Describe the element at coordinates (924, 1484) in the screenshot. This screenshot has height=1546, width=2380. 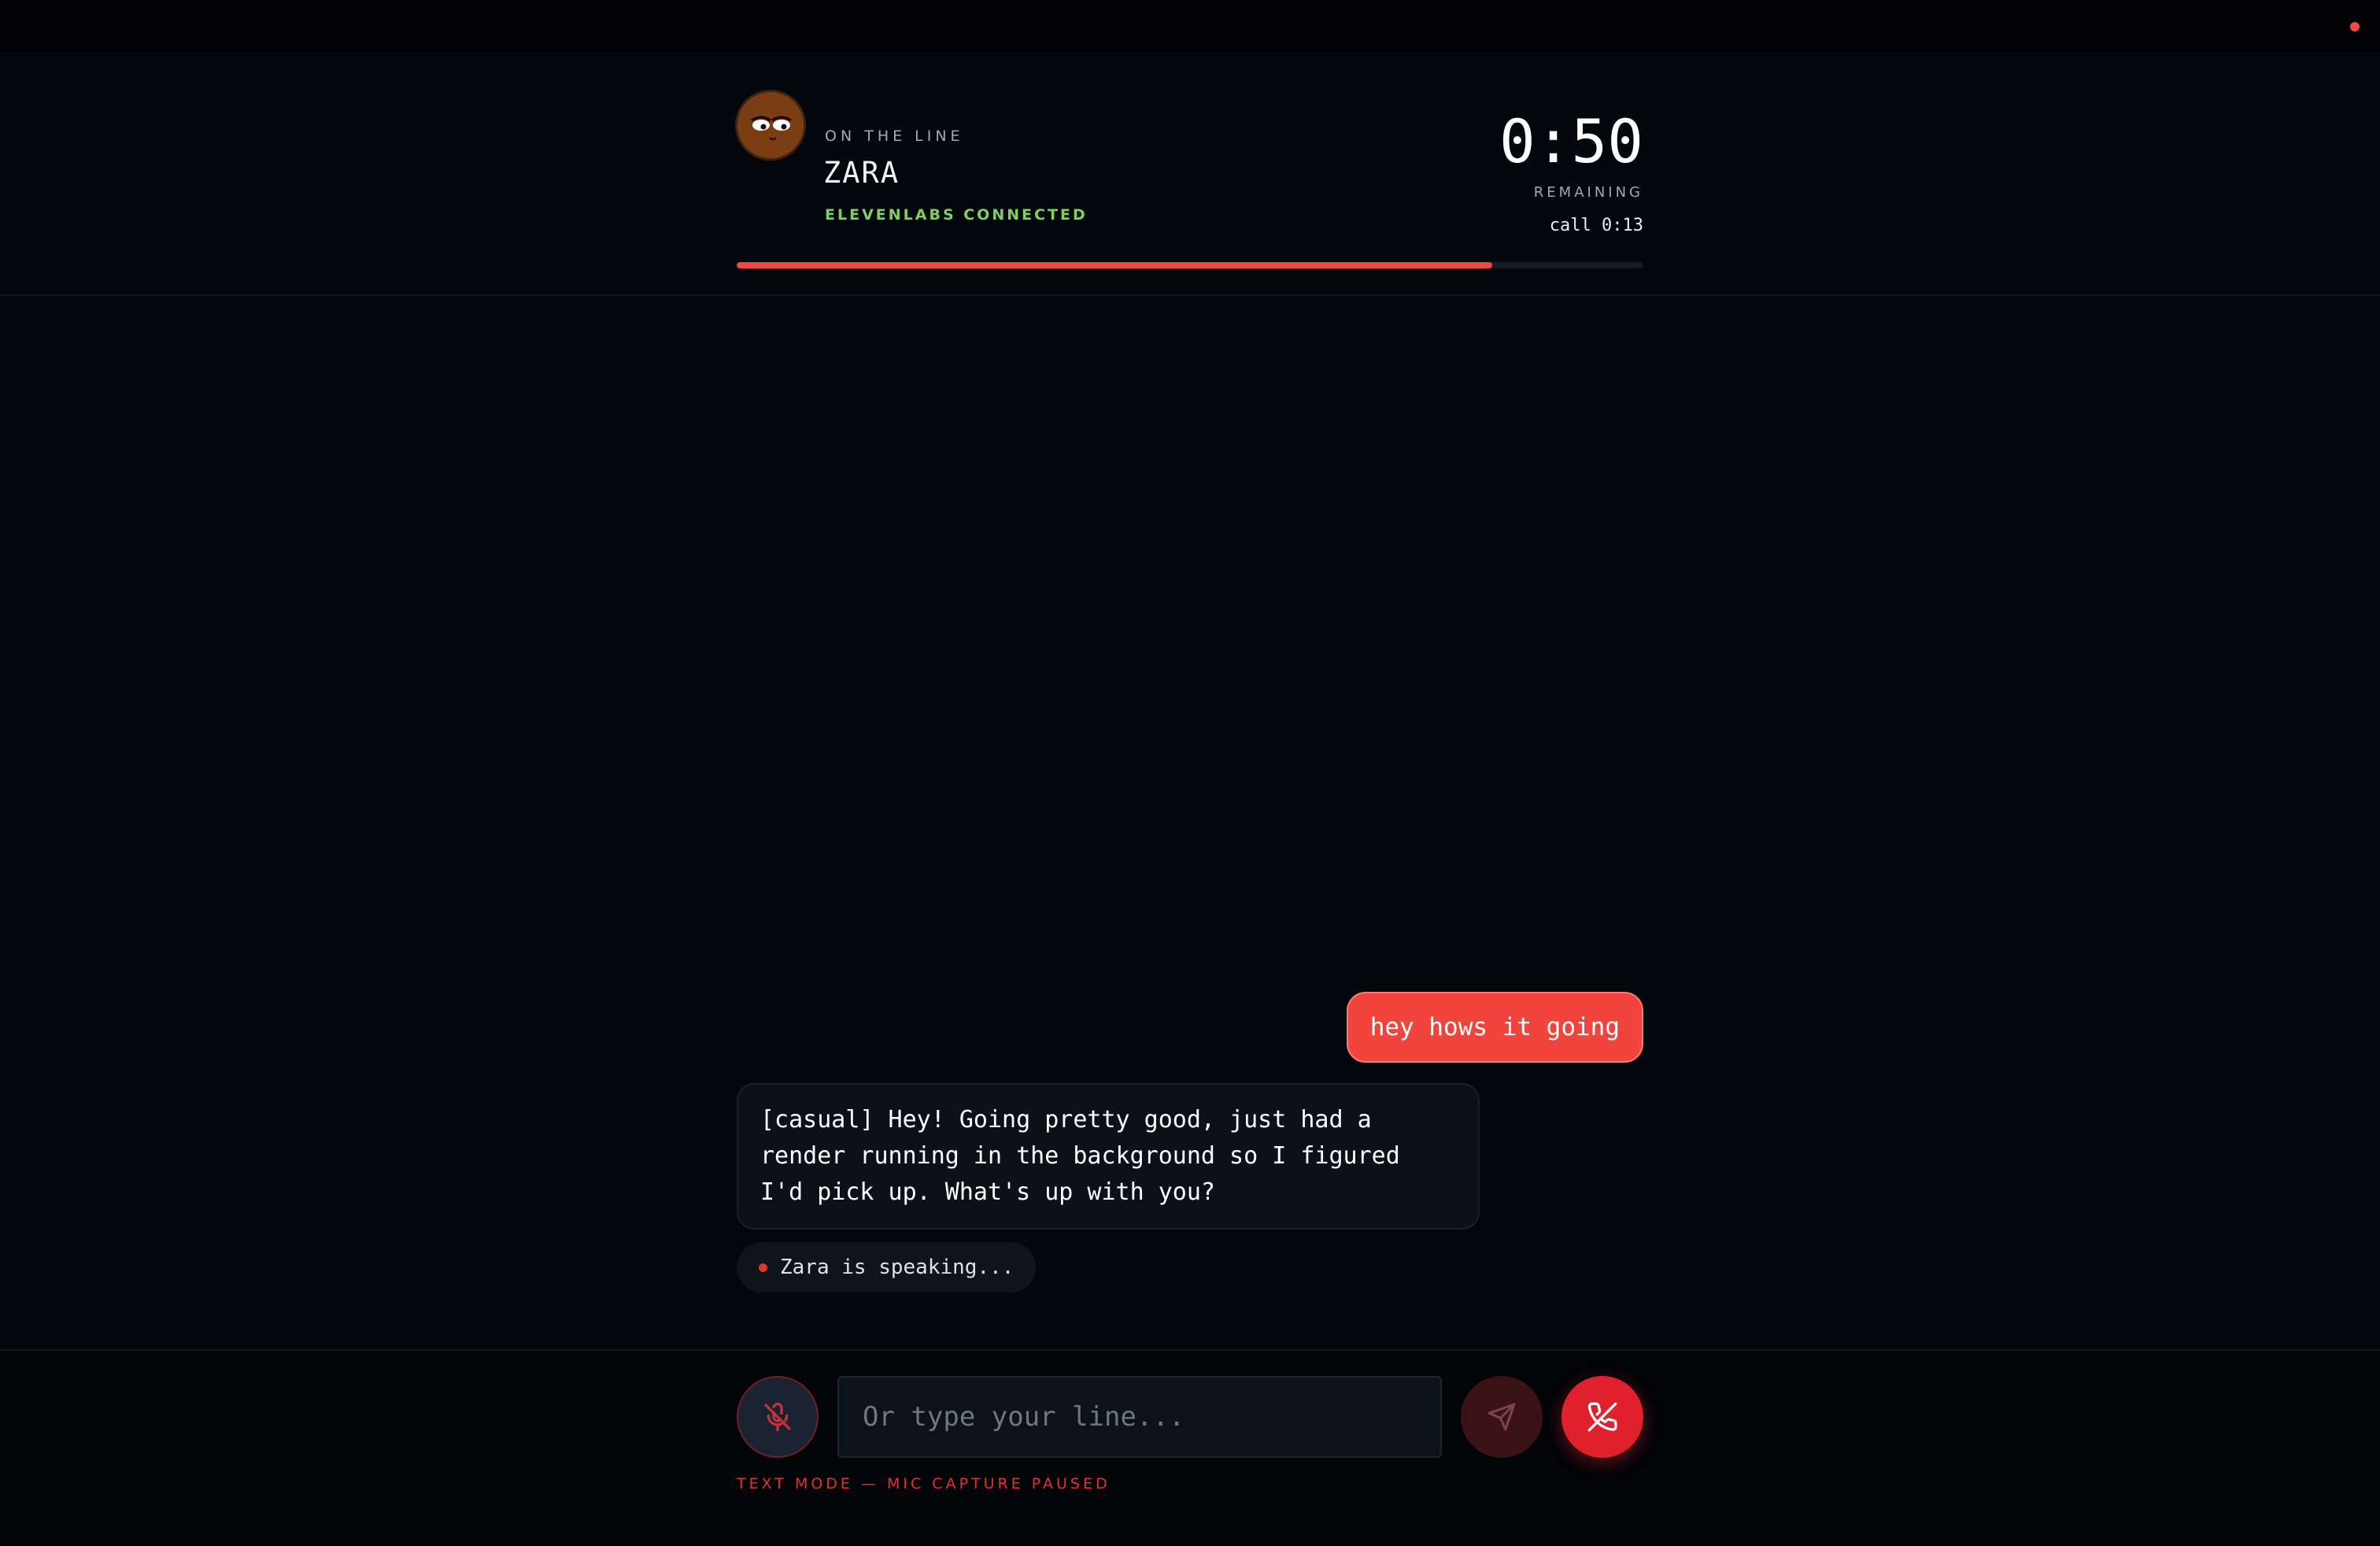
I see `mode-caption: TEXT MODE — MIC CAPTURE PAUSED` at that location.